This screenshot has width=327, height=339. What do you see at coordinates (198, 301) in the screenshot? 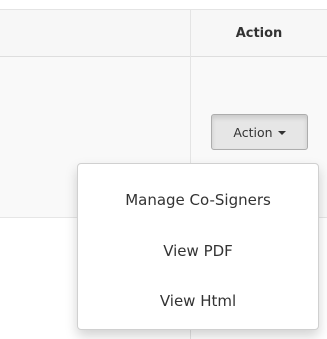
I see `menu-item-view-html: View Html` at bounding box center [198, 301].